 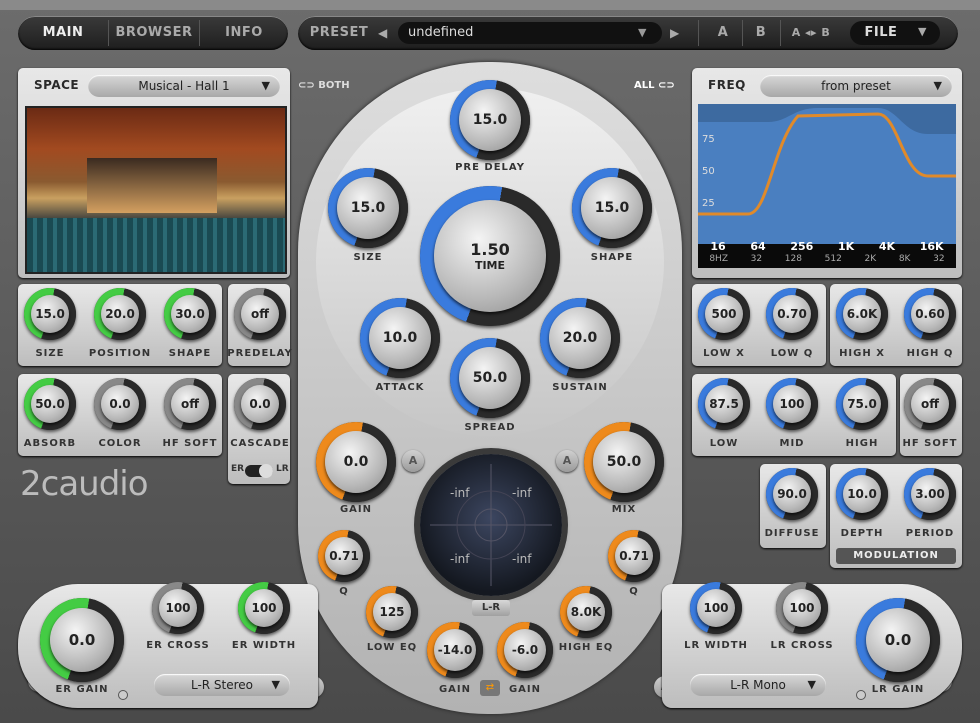 I want to click on space-dropdown-value: Musical - Hall 1, so click(x=184, y=86).